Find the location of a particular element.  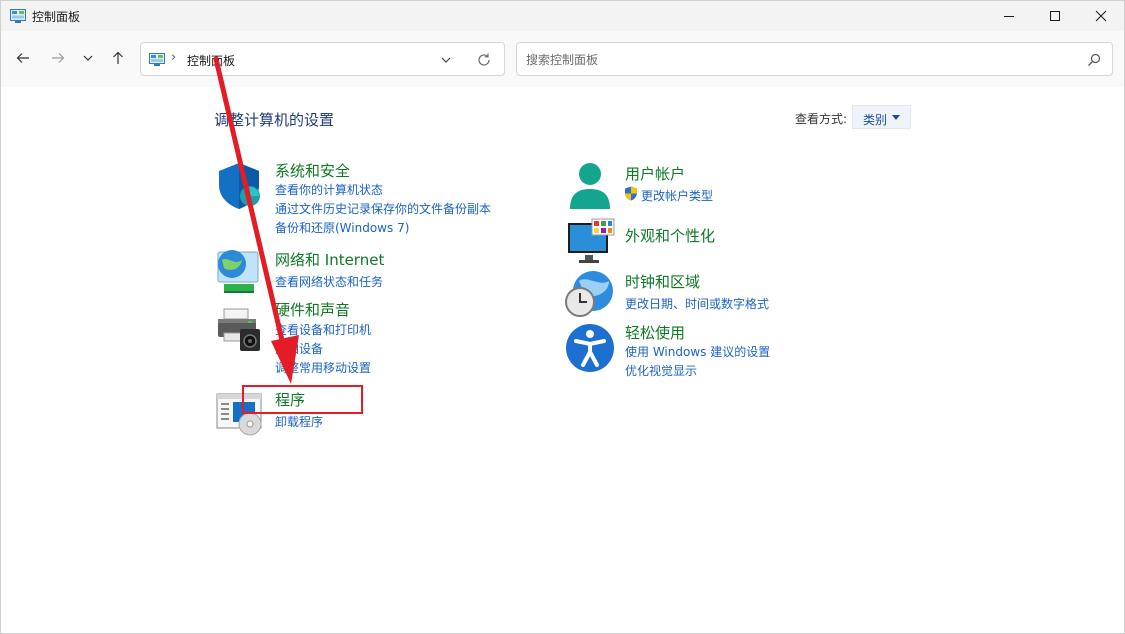

window-title: 控制面板 is located at coordinates (56, 17).